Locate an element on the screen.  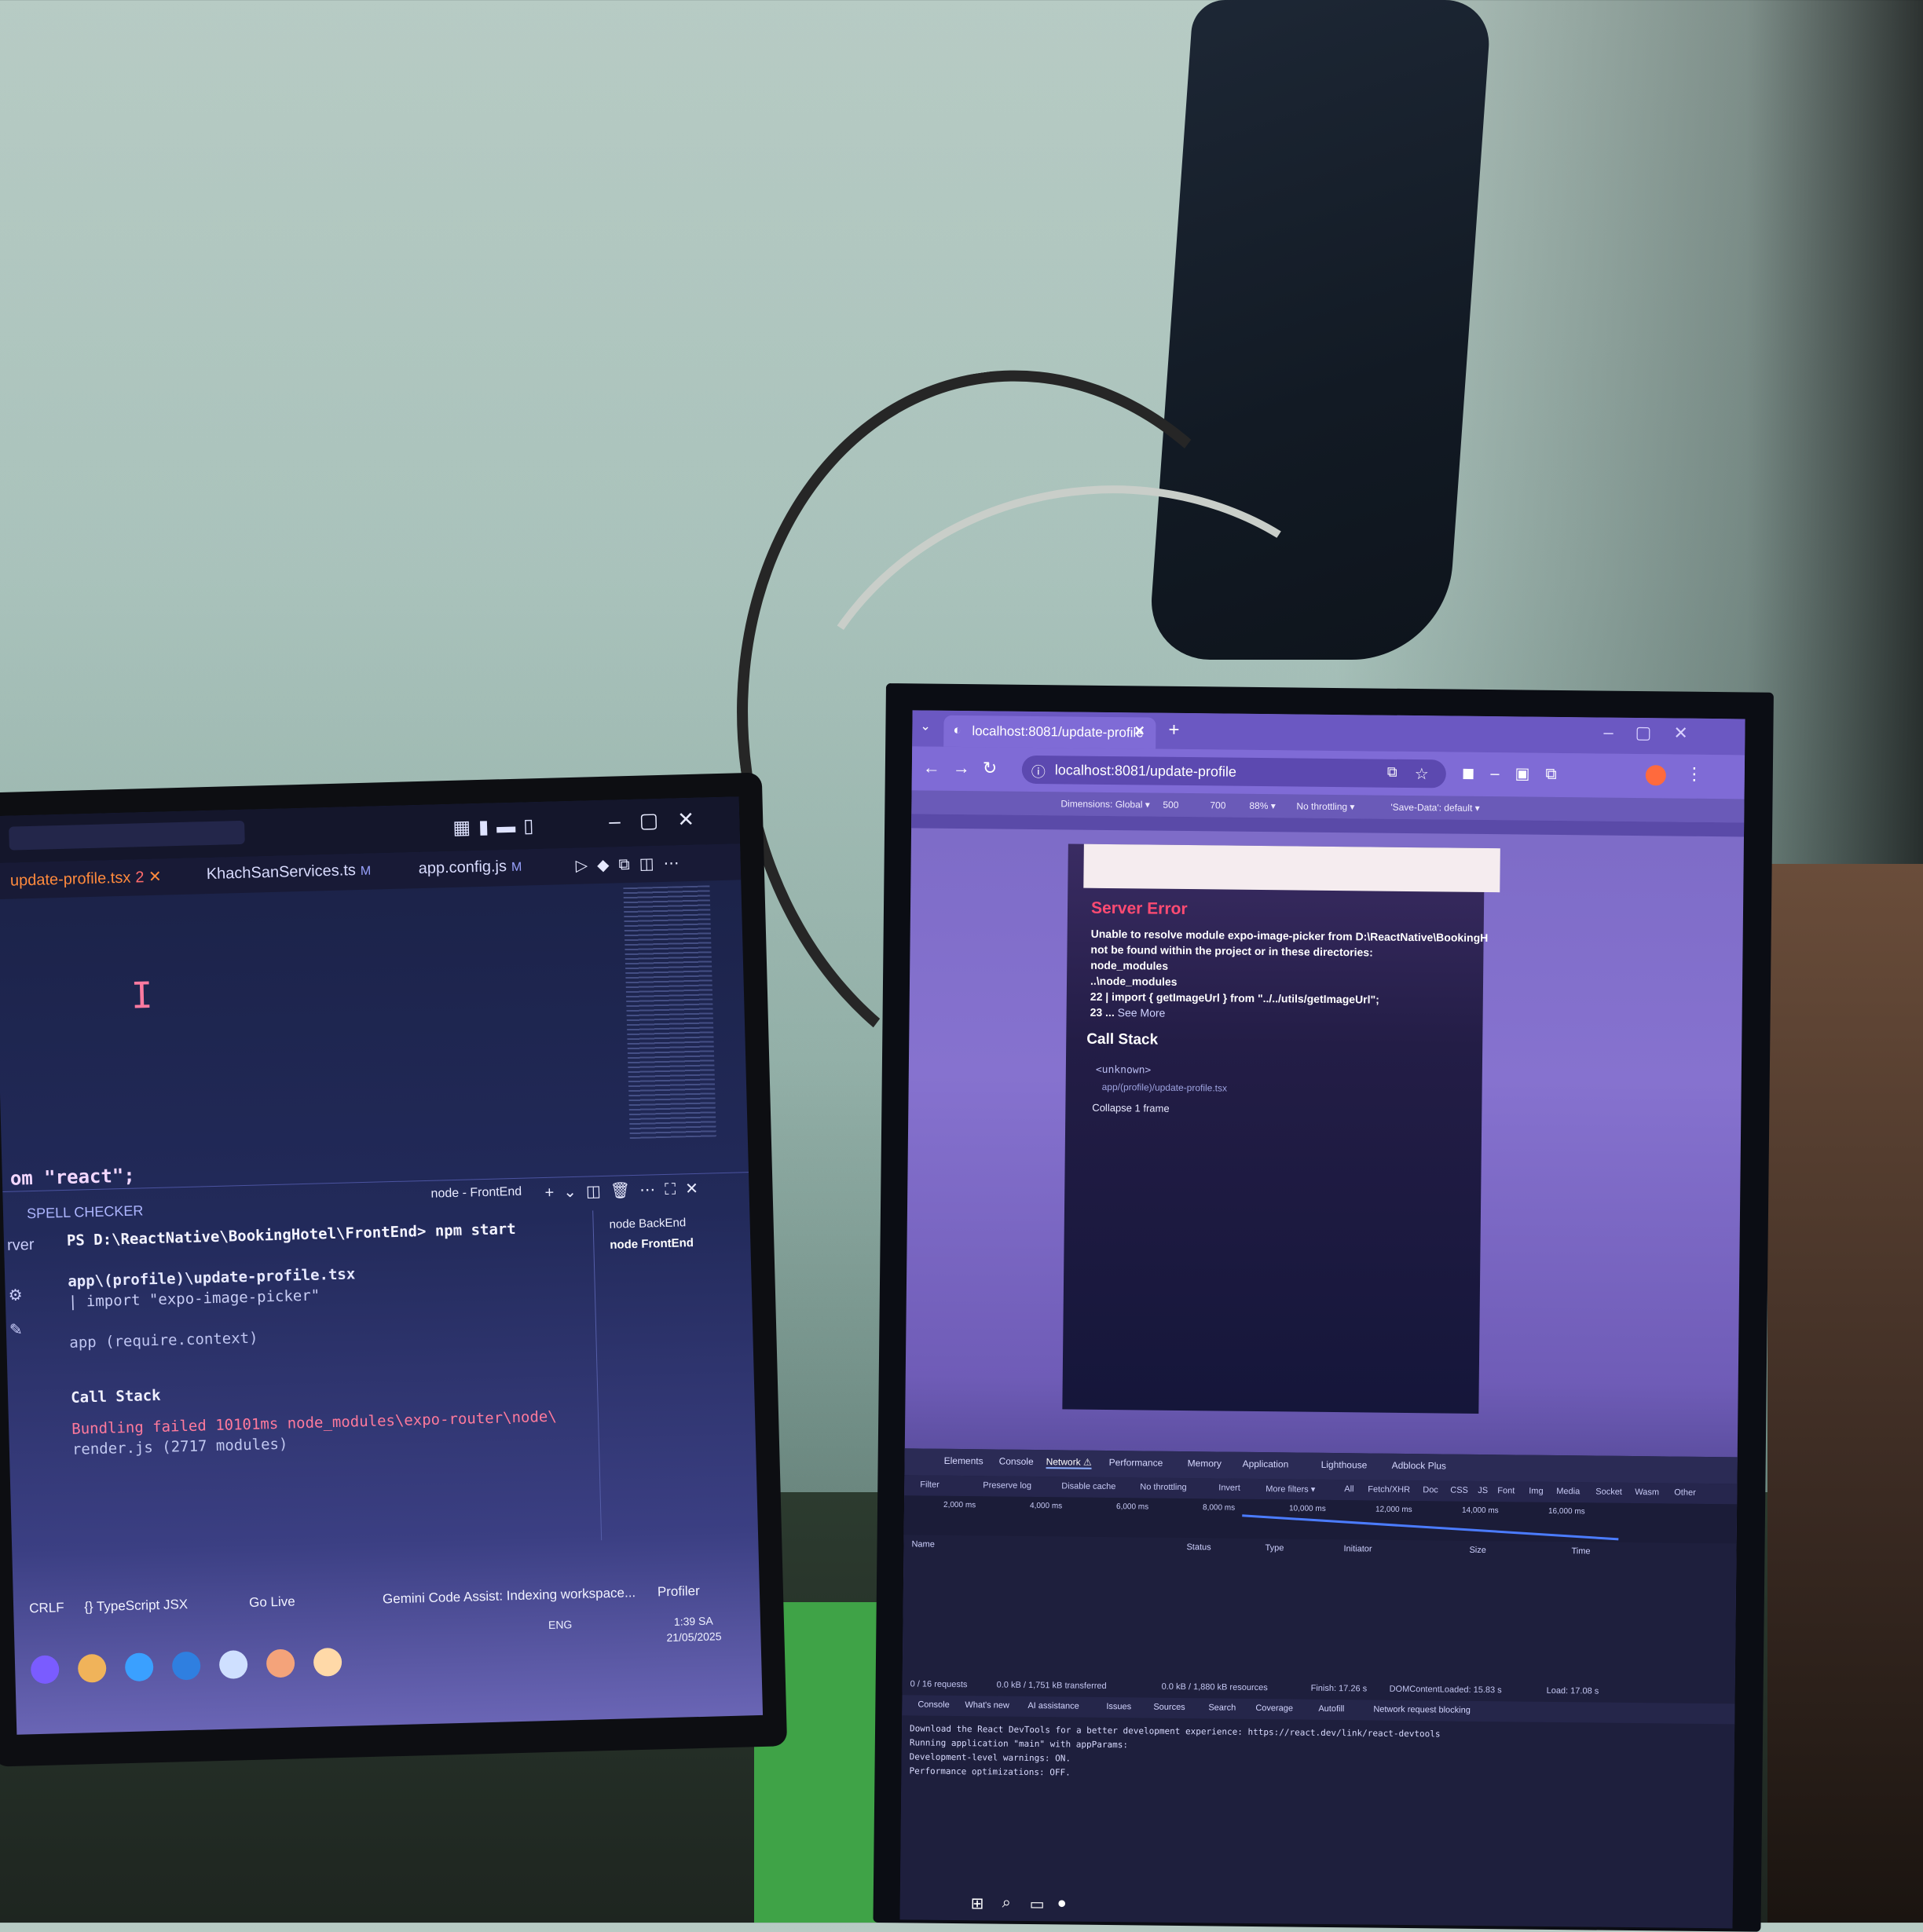
language-status: {} TypeScript JSX is located at coordinates (136, 1606).